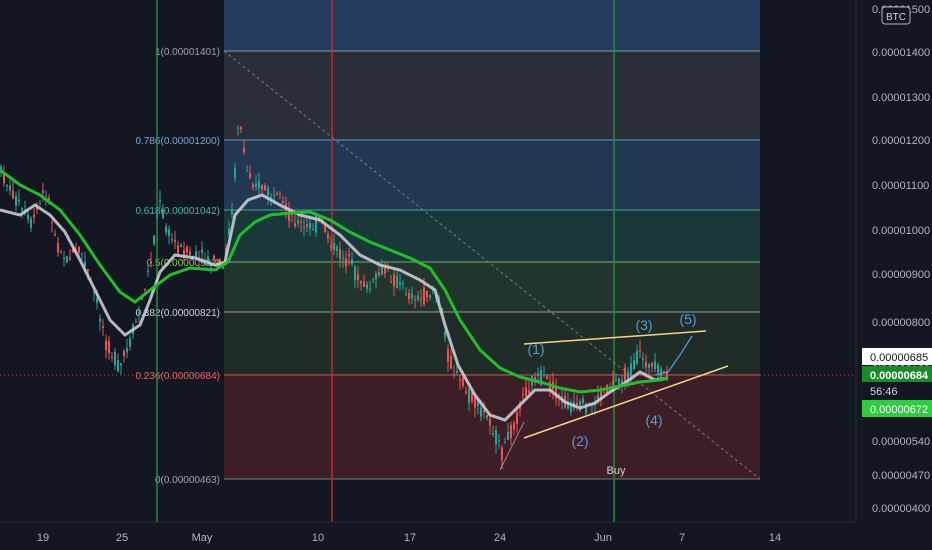  I want to click on fib-label-0.236: 0.236(0.00000684), so click(177, 376).